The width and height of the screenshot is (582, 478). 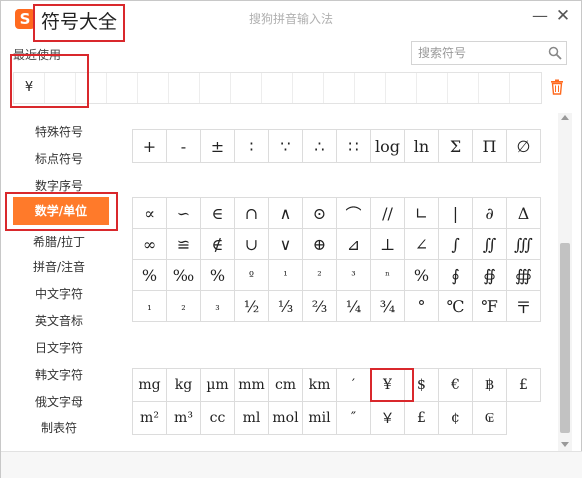 What do you see at coordinates (184, 244) in the screenshot?
I see `symbol-cell: ≌` at bounding box center [184, 244].